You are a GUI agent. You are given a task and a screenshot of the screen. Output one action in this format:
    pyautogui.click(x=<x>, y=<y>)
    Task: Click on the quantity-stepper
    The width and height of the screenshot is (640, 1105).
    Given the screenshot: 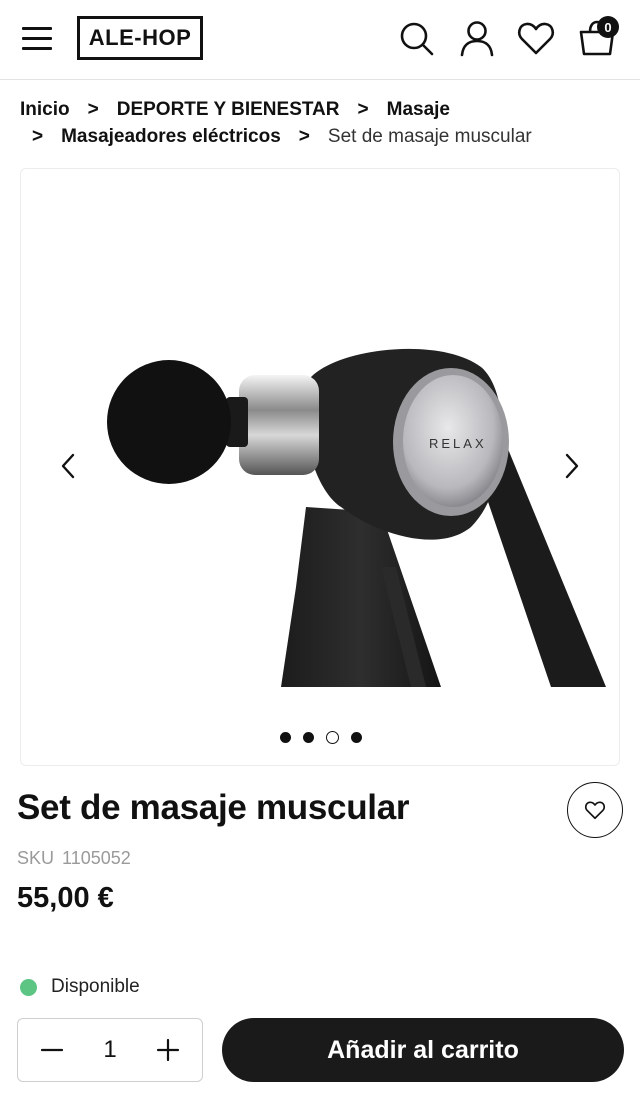 What is the action you would take?
    pyautogui.click(x=110, y=1050)
    